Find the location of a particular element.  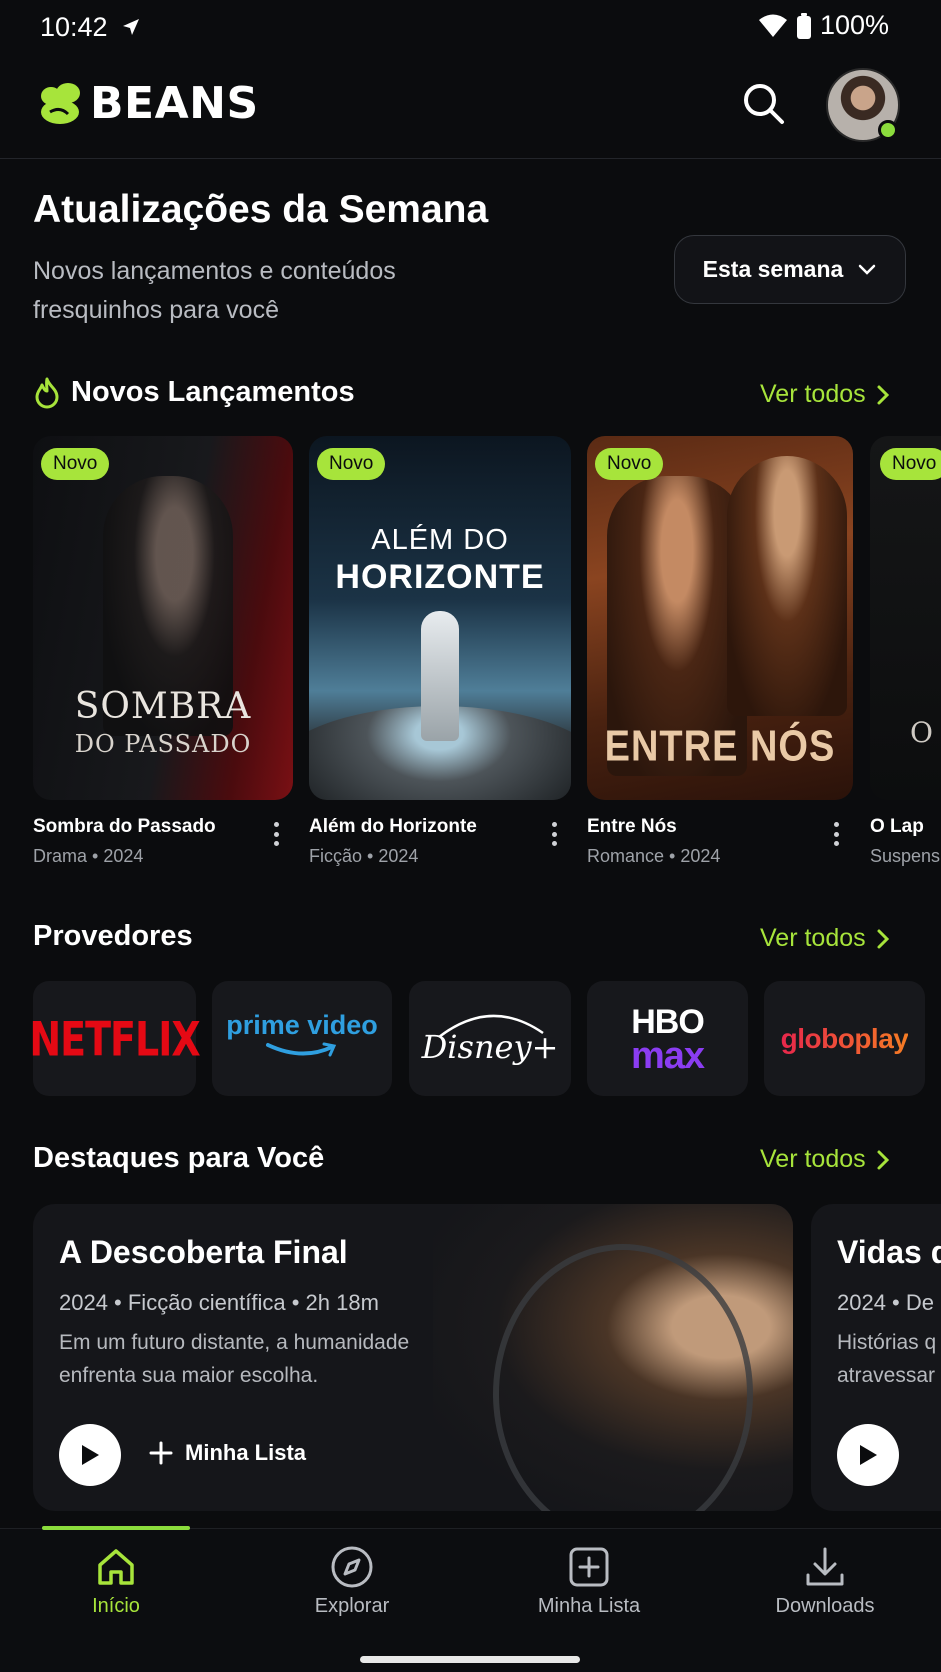

featured-title: A Descoberta Final is located at coordinates (203, 1252).